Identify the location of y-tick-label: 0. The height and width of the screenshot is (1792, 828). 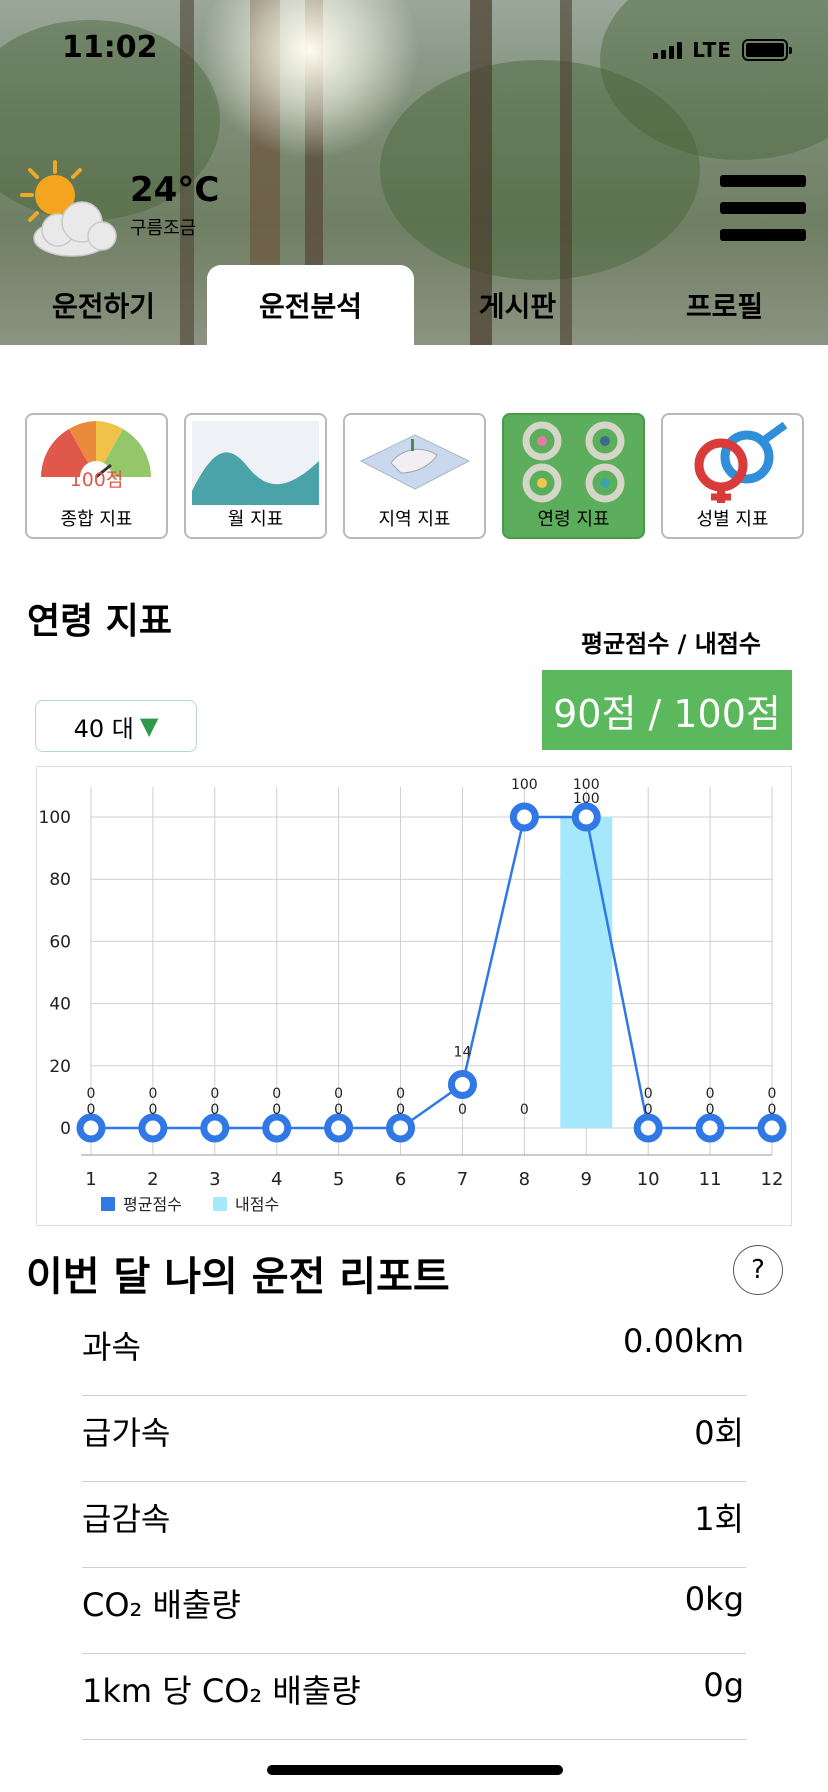
(65, 1129).